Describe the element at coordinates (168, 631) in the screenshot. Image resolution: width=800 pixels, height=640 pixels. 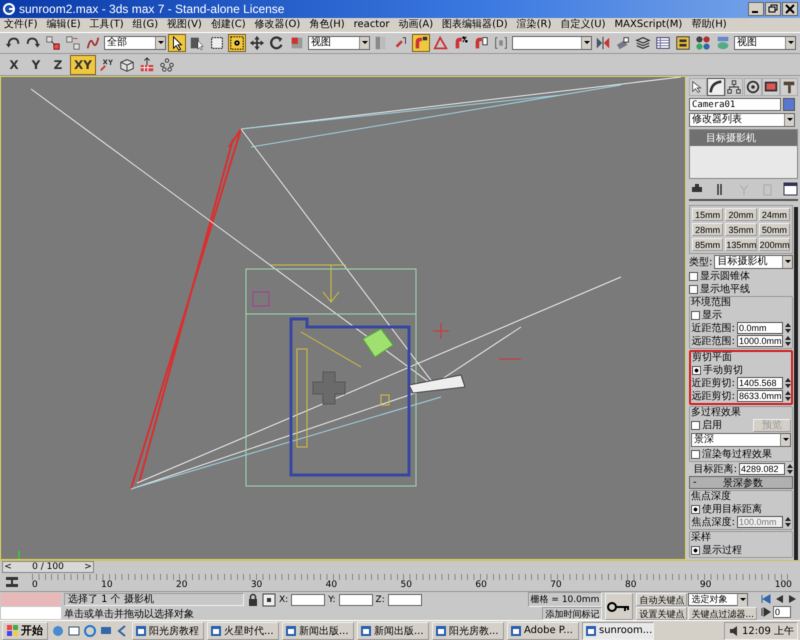
I see `taskbar-button: 阳光房教程` at that location.